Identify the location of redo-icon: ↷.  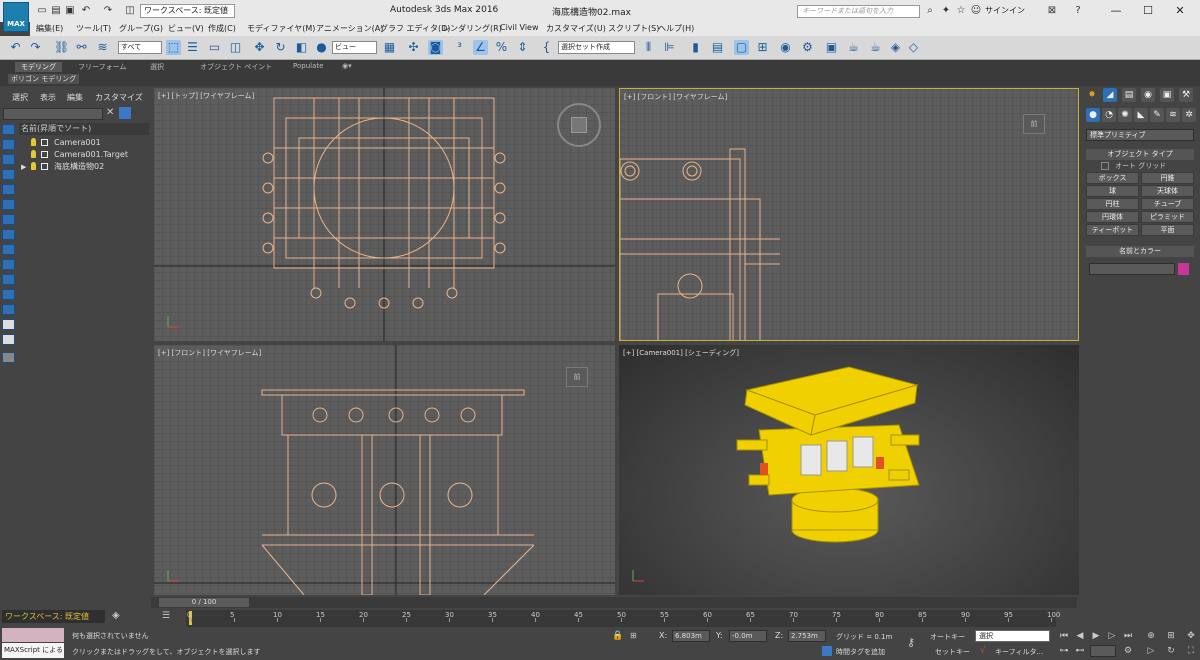
(108, 11).